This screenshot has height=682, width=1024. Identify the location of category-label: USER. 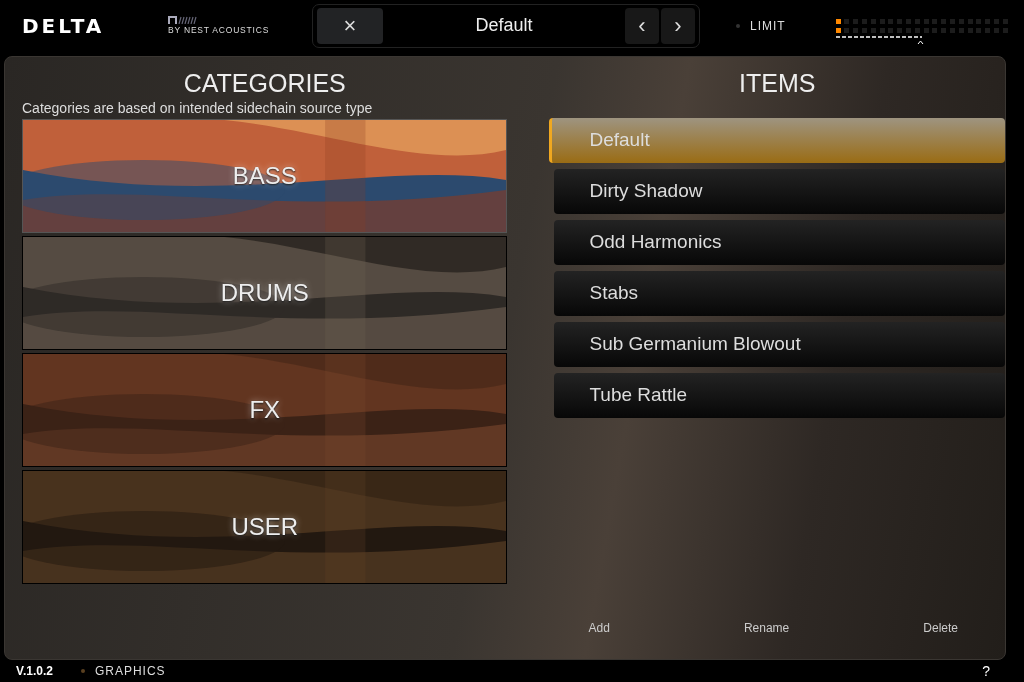
(265, 526).